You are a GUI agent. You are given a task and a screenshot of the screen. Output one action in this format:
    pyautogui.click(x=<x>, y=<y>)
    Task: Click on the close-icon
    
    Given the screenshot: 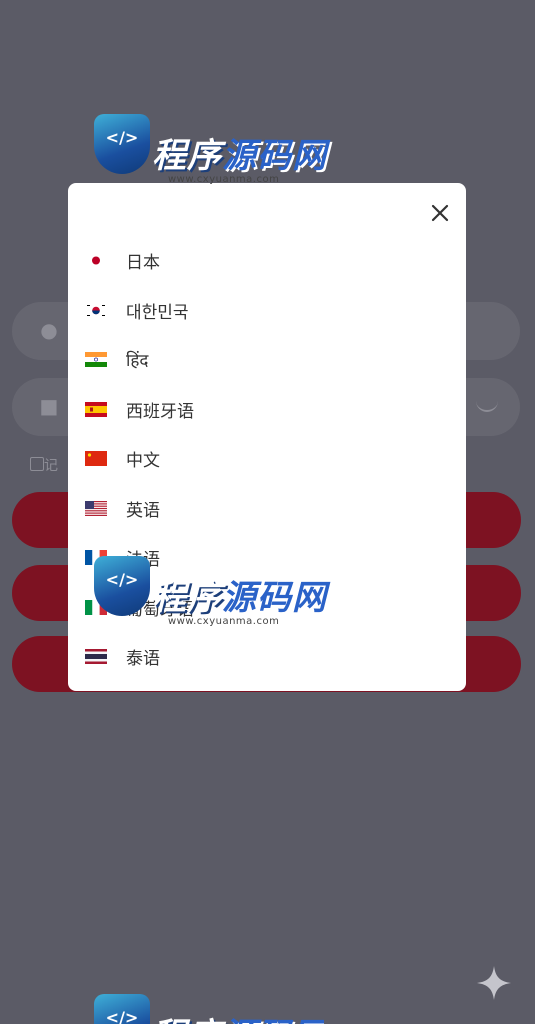 What is the action you would take?
    pyautogui.click(x=440, y=213)
    